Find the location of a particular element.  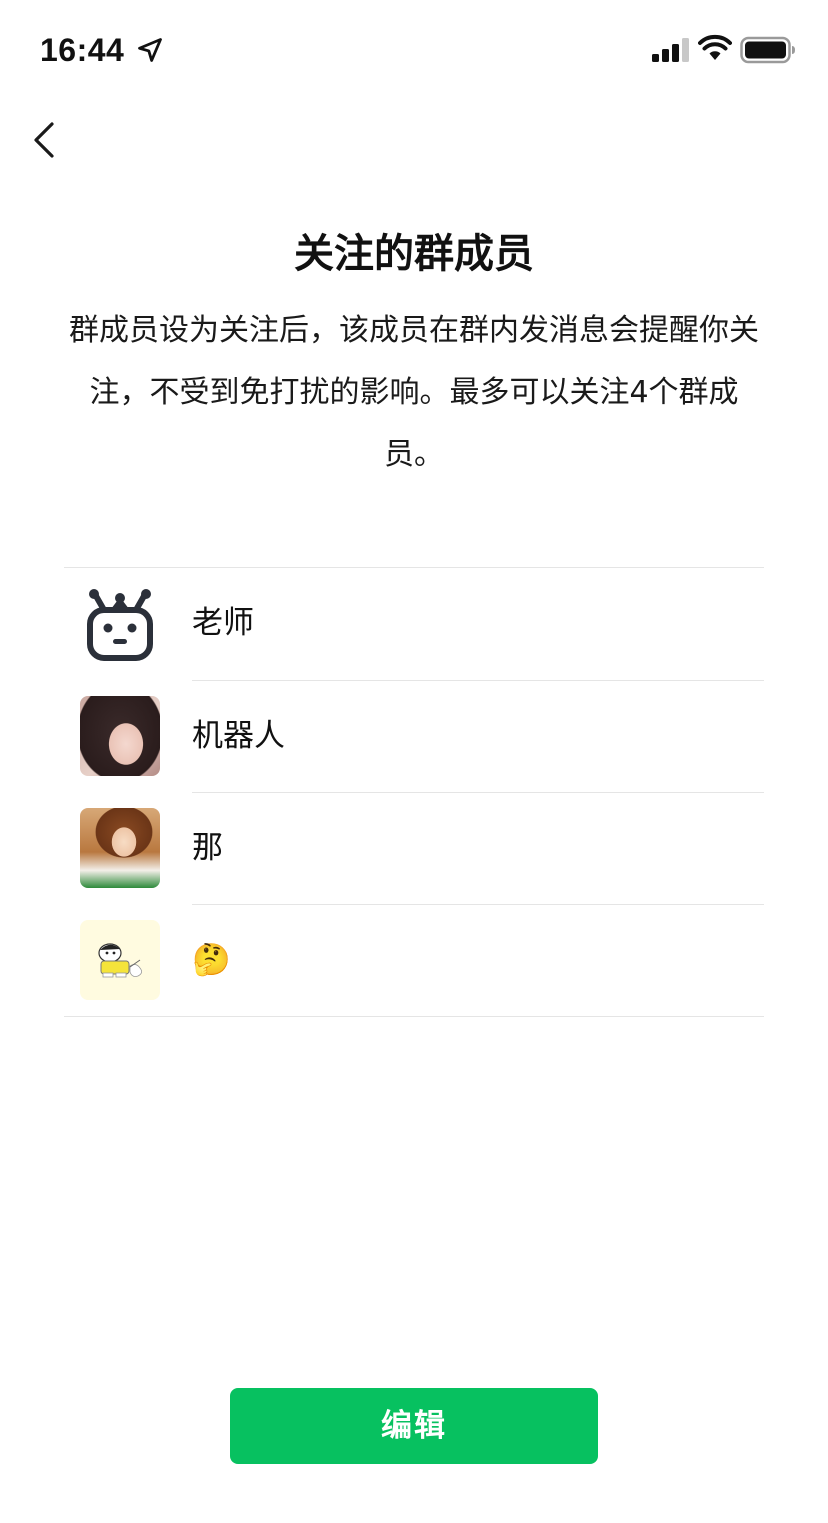

chevron-left-icon is located at coordinates (44, 140).